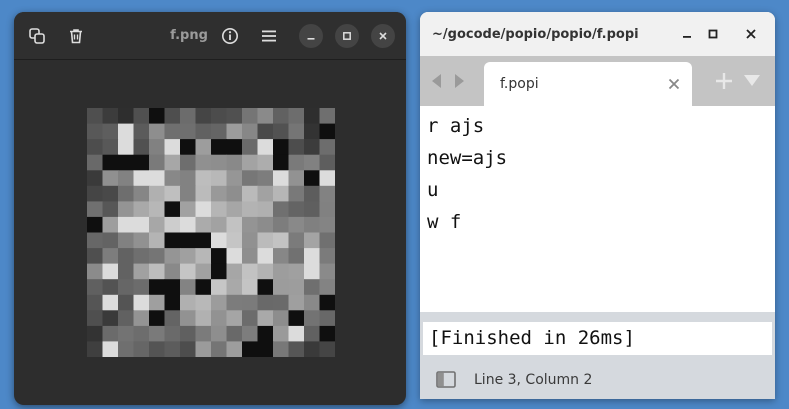  I want to click on sidebar-toggle-icon, so click(446, 379).